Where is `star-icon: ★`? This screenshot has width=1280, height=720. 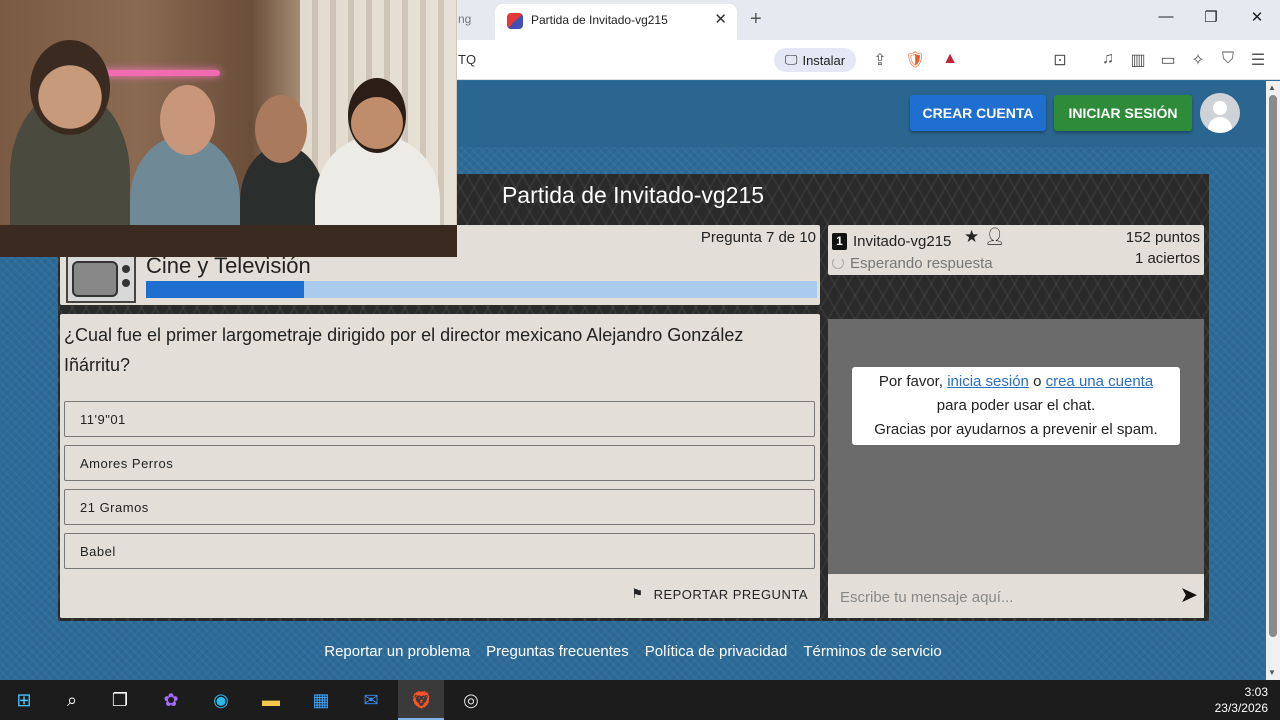 star-icon: ★ is located at coordinates (972, 236).